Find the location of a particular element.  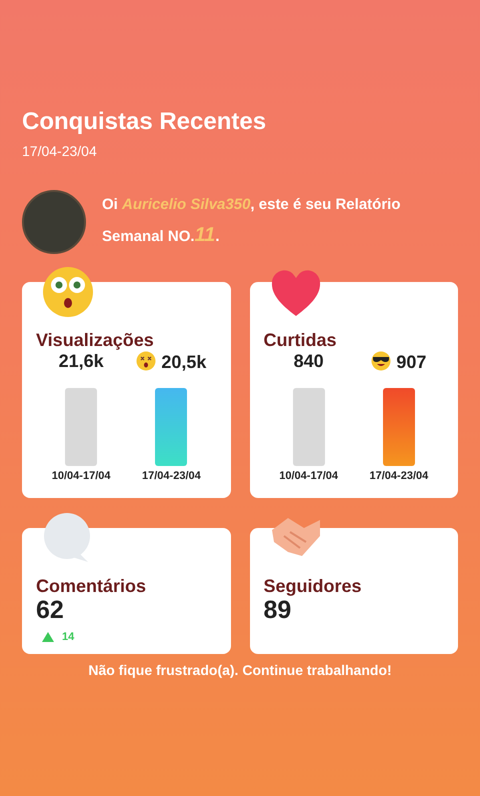

greeting-message: Oi Auricelio Silva350, este é seu Relatório Semanal NO.11. is located at coordinates (252, 221).